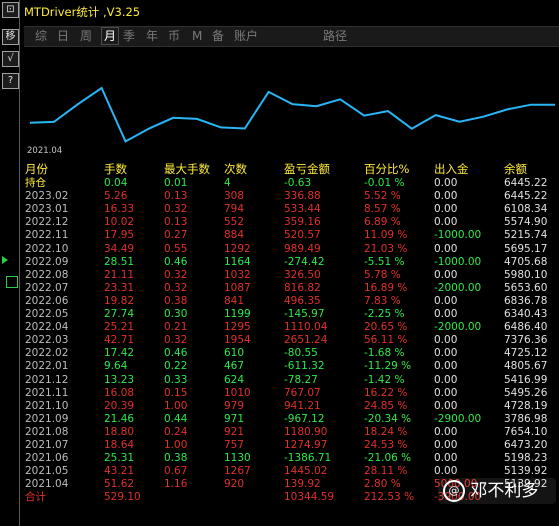 The image size is (559, 526). Describe the element at coordinates (504, 491) in the screenshot. I see `watermark-text: 邓不利多` at that location.